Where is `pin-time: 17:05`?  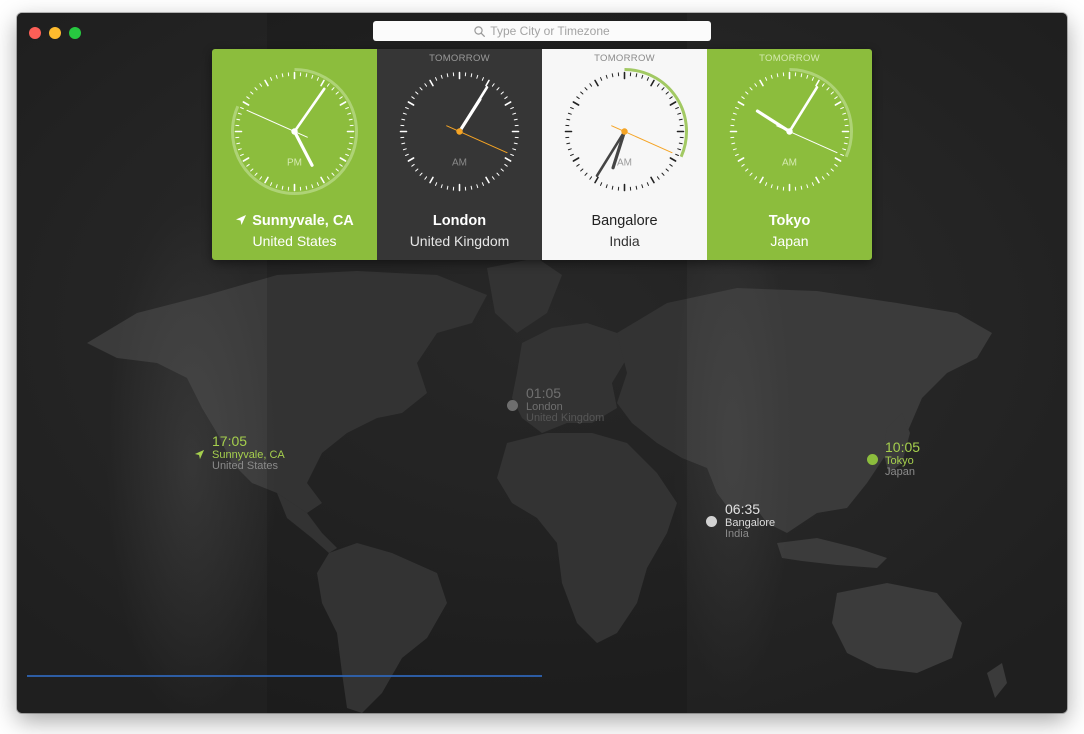 pin-time: 17:05 is located at coordinates (230, 441).